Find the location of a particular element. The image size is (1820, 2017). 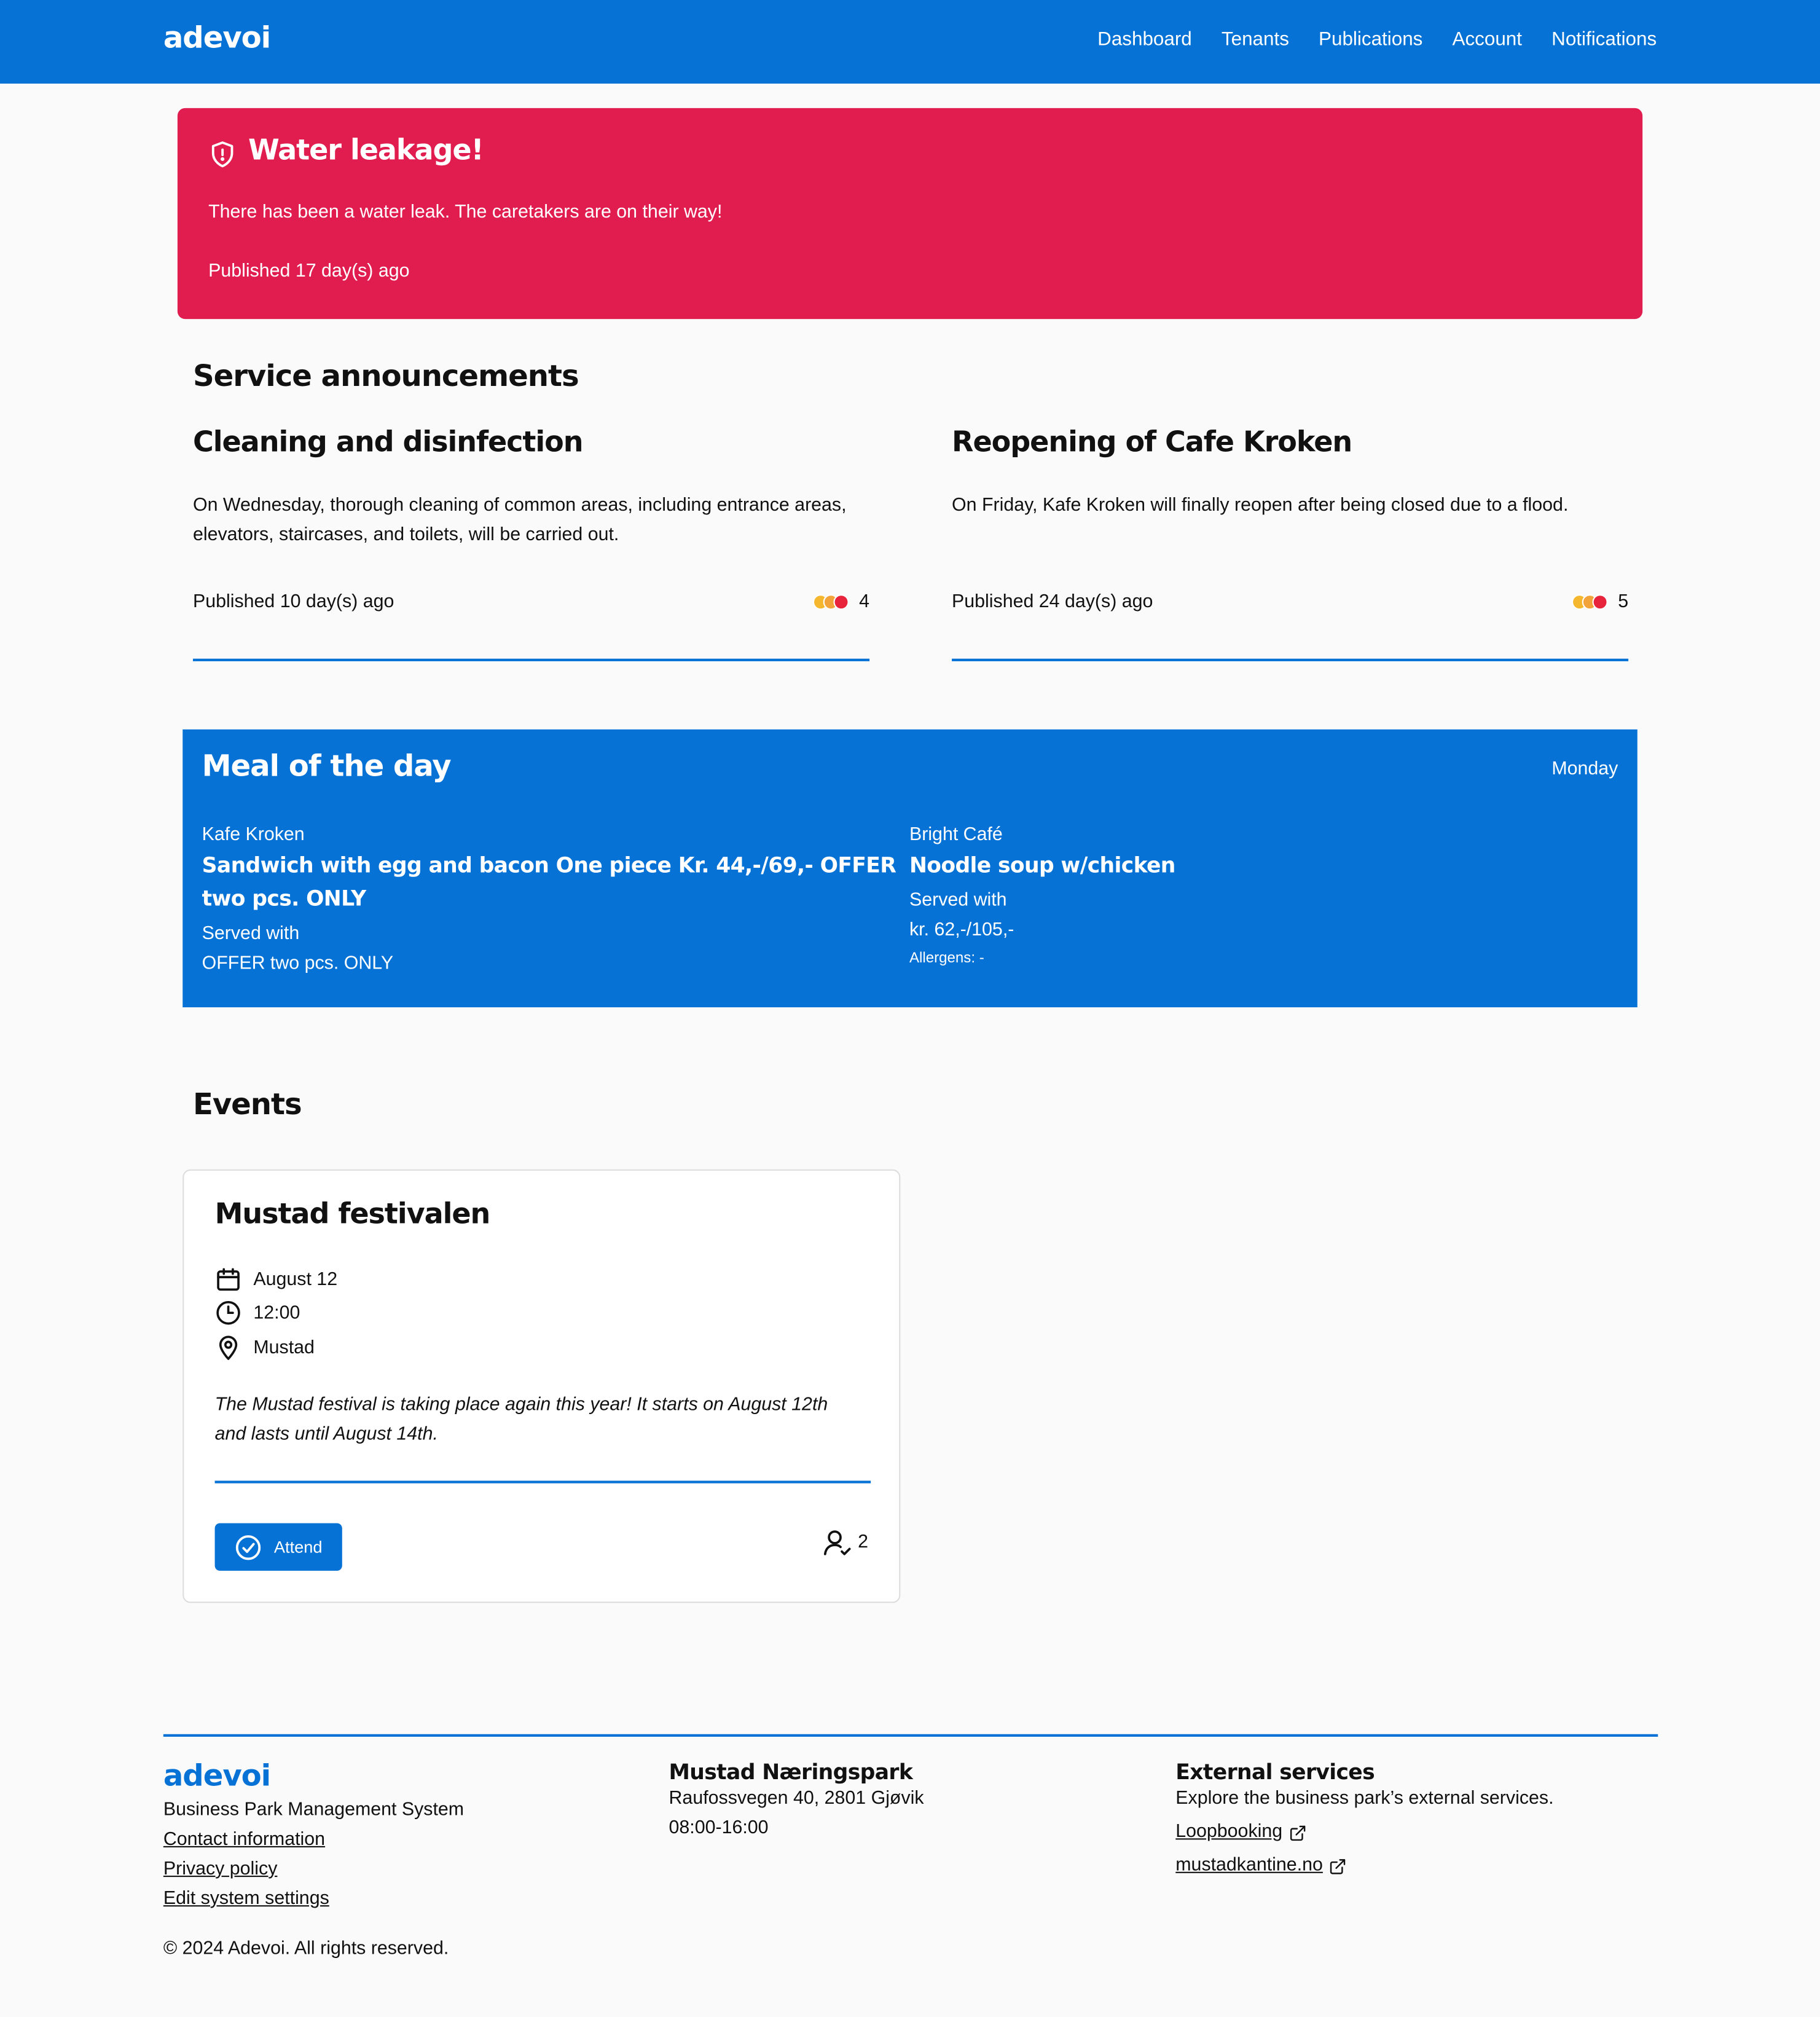

event-date: August 12 is located at coordinates (295, 1279).